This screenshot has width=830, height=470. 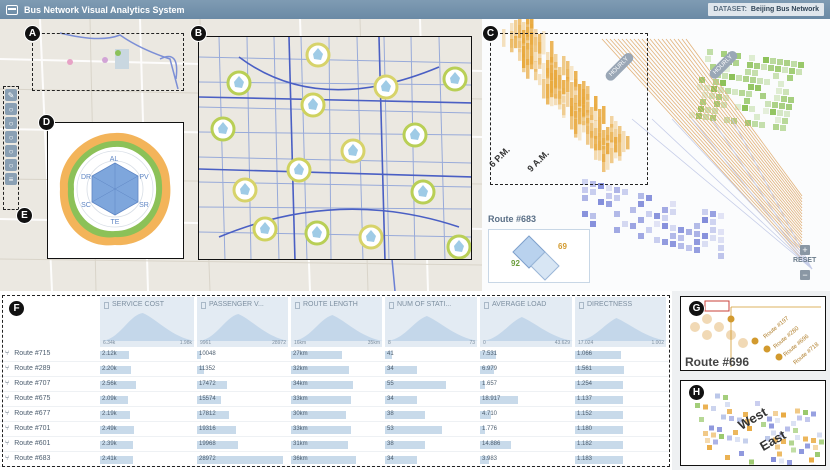 What do you see at coordinates (144, 177) in the screenshot?
I see `radar-axis-pv: PV` at bounding box center [144, 177].